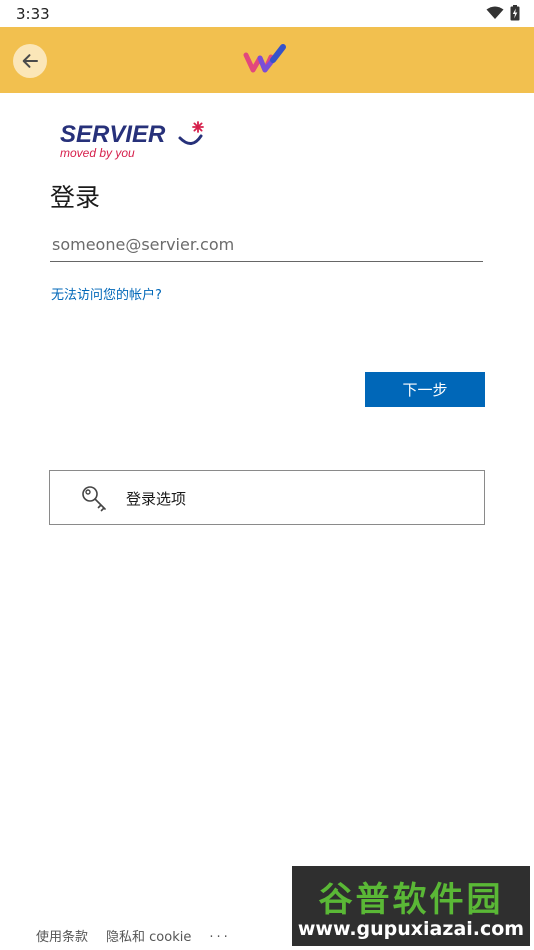 The image size is (534, 950). Describe the element at coordinates (425, 389) in the screenshot. I see `next-button: 下一步` at that location.